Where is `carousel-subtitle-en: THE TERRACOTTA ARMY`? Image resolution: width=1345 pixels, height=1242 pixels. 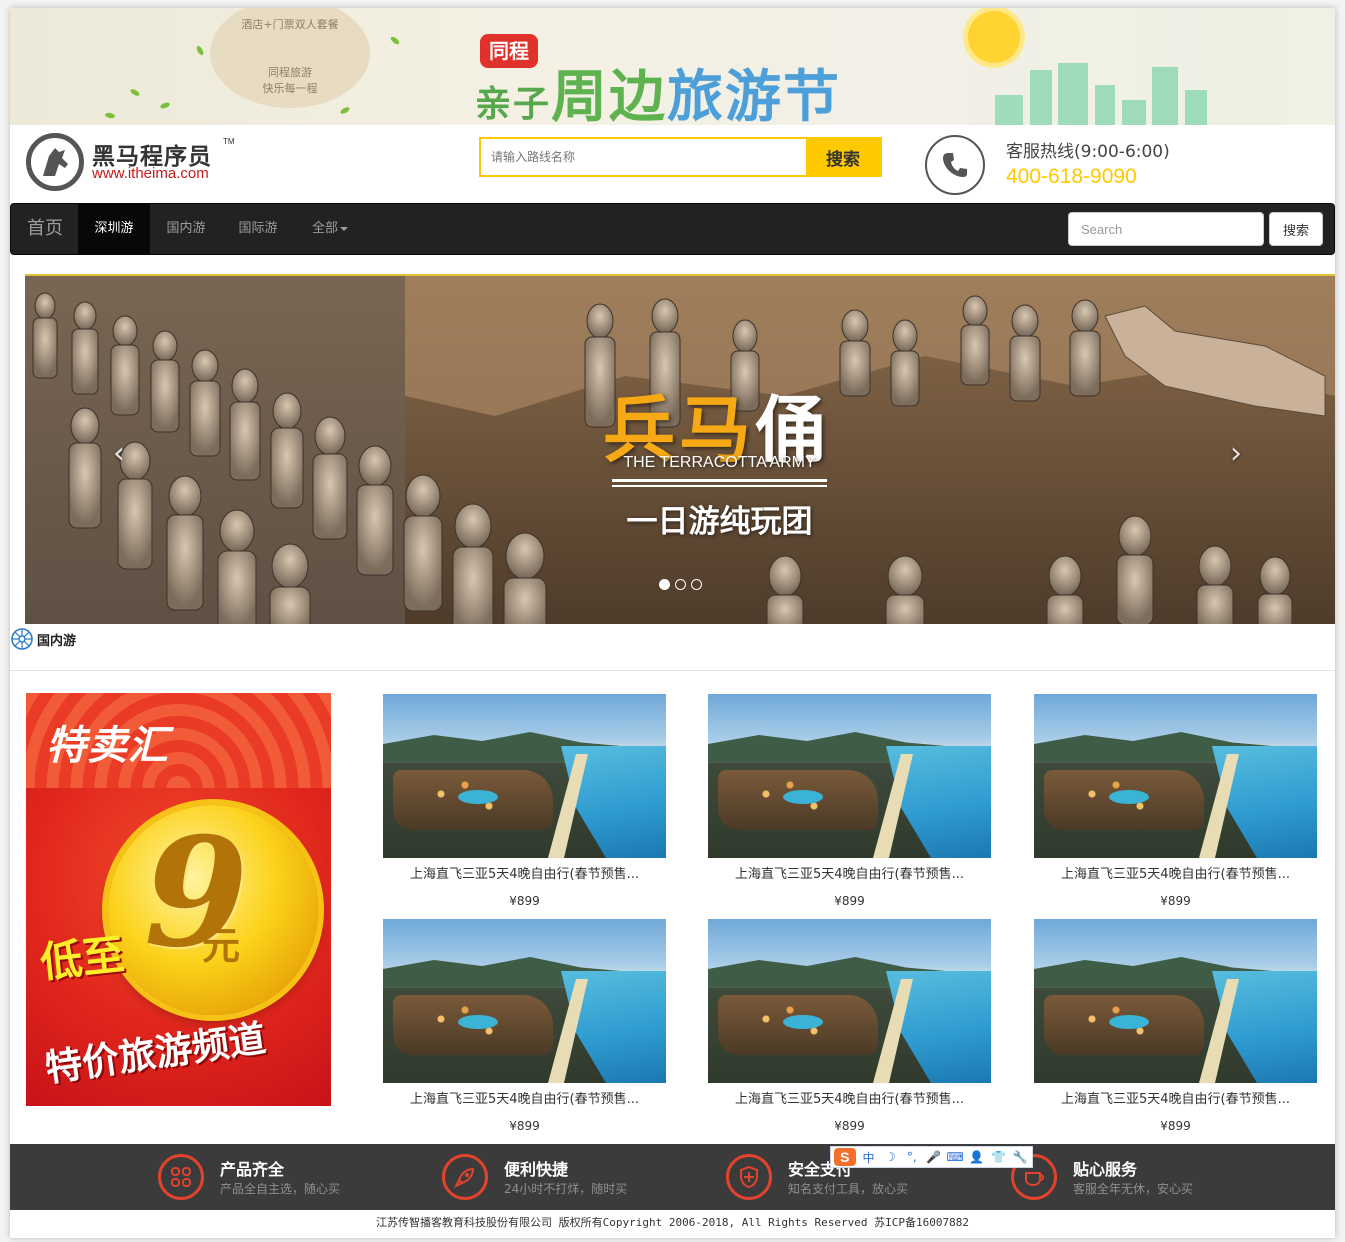 carousel-subtitle-en: THE TERRACOTTA ARMY is located at coordinates (719, 462).